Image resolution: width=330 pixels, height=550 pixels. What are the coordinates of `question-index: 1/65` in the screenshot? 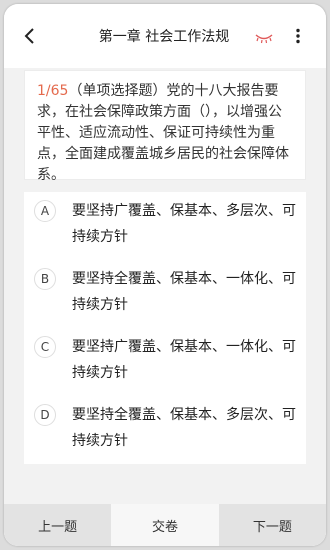 It's located at (53, 91).